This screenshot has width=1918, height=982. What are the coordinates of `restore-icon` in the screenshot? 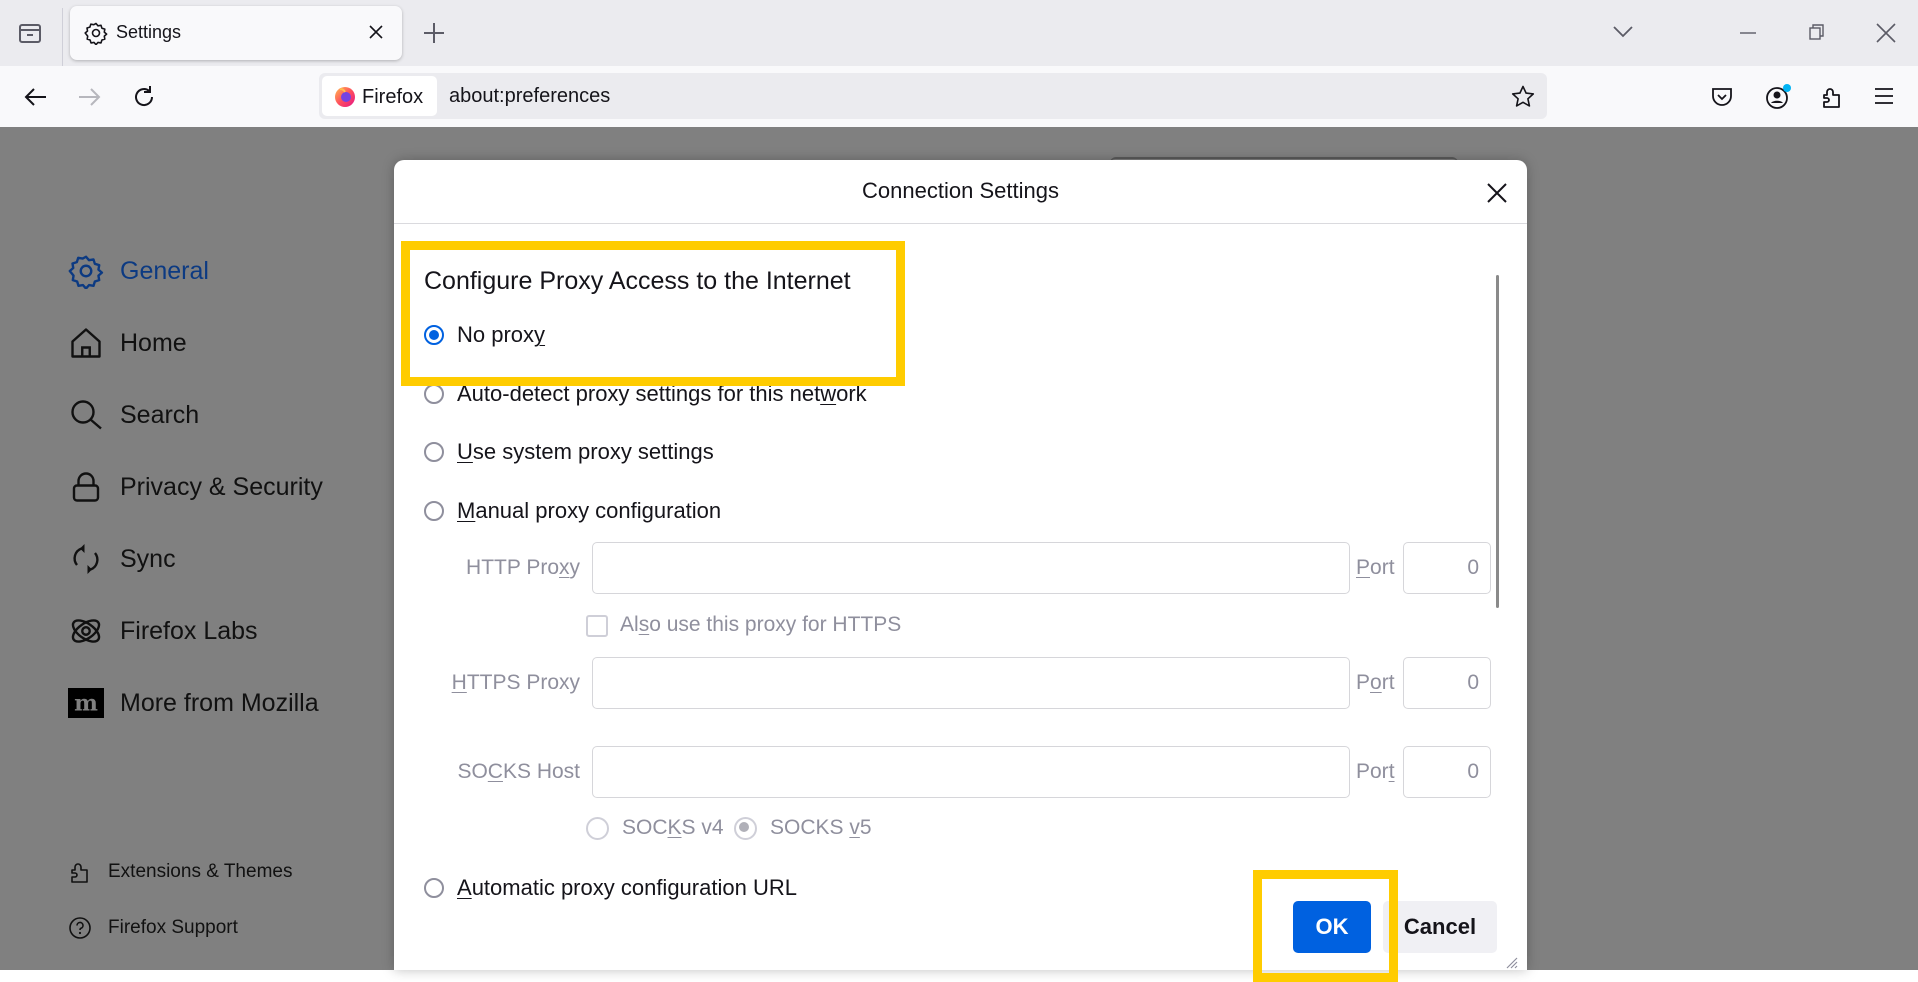 It's located at (1817, 34).